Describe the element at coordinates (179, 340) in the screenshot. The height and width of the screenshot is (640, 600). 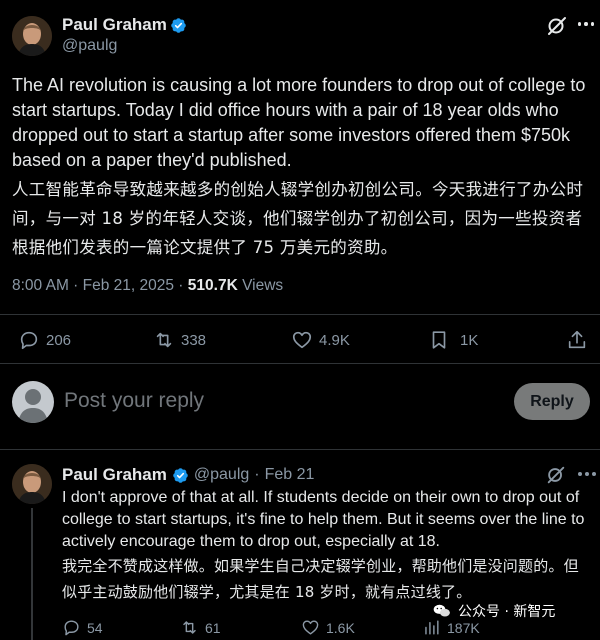
I see `repost-action: 338` at that location.